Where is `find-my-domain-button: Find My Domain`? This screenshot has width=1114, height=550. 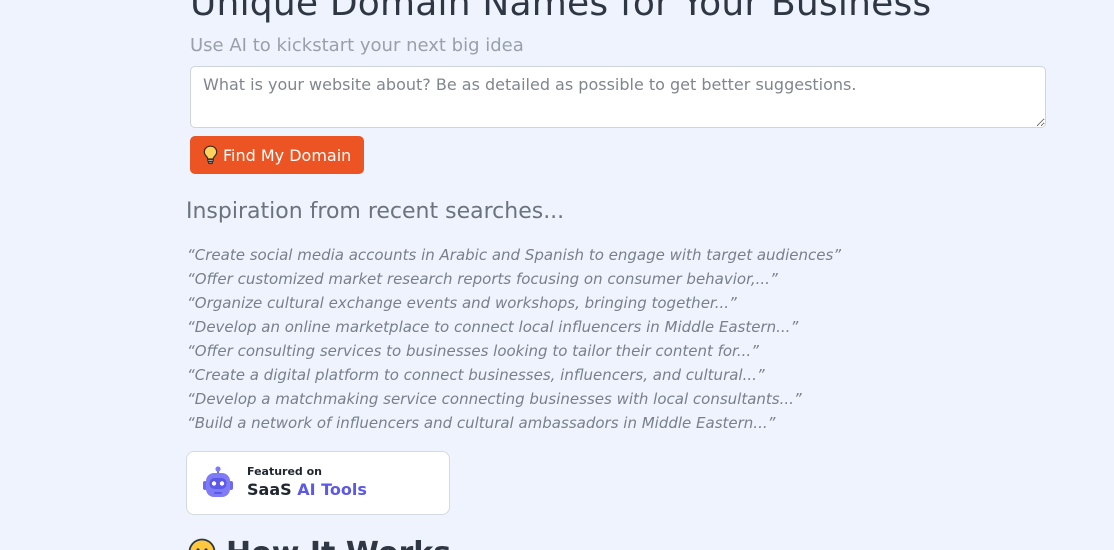
find-my-domain-button: Find My Domain is located at coordinates (277, 155).